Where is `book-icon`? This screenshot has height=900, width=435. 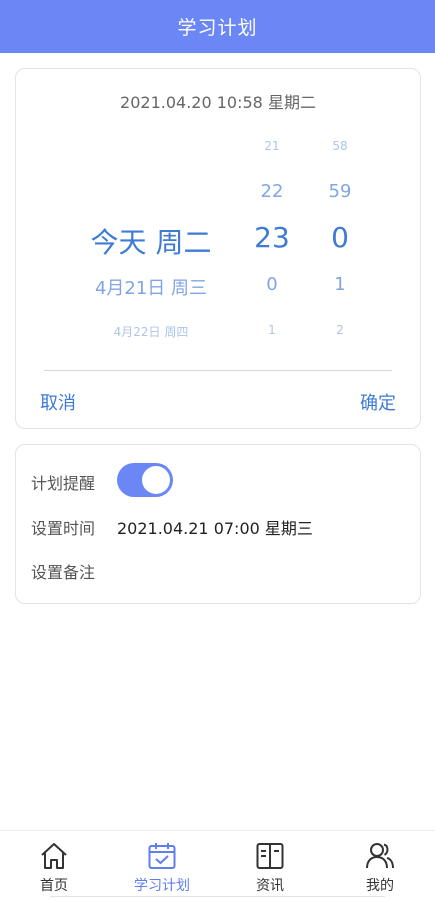 book-icon is located at coordinates (270, 856).